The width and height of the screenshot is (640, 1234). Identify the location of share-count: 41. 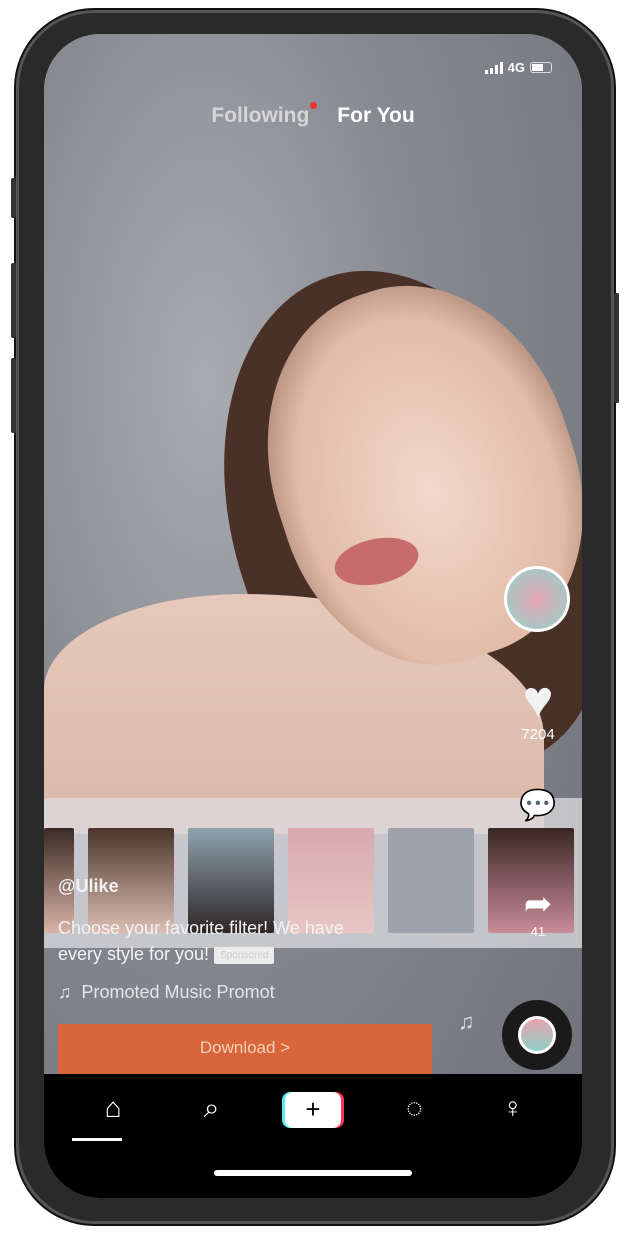
(538, 931).